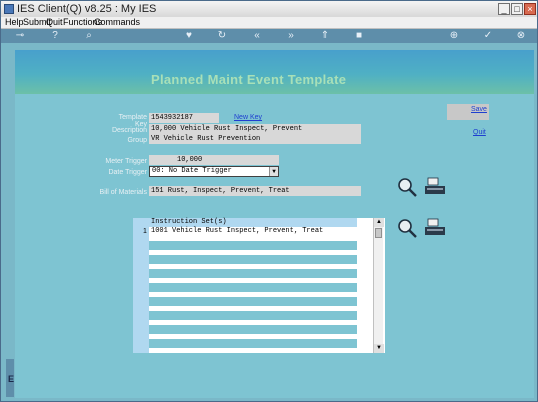 This screenshot has width=538, height=402. What do you see at coordinates (87, 9) in the screenshot?
I see `window-title: IES Client(Q) v8.25 : My IES` at bounding box center [87, 9].